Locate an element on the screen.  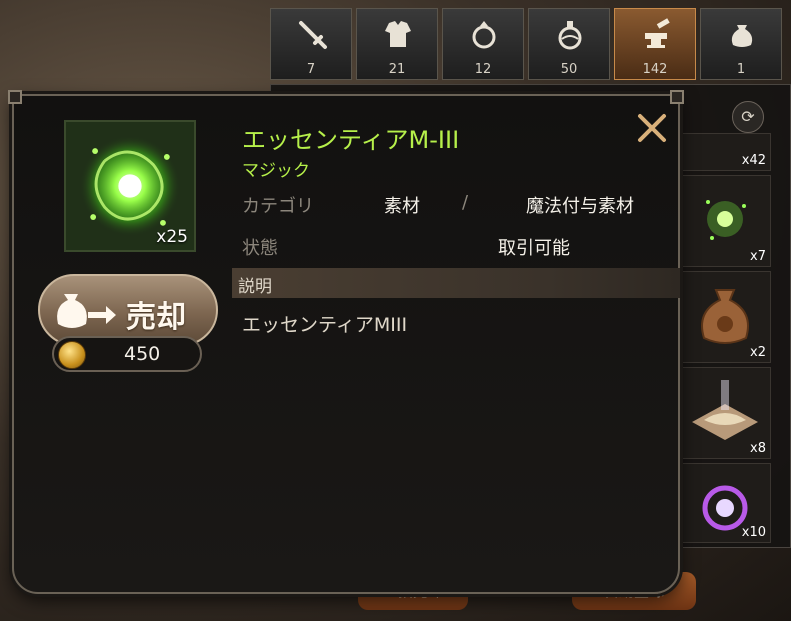
tab-count: 1 is located at coordinates (741, 69).